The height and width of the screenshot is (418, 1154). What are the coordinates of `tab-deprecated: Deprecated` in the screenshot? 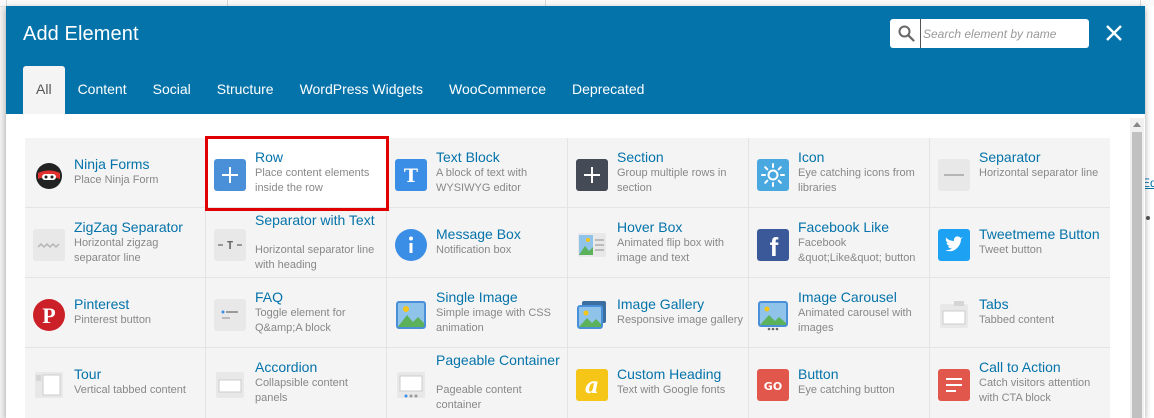 It's located at (608, 90).